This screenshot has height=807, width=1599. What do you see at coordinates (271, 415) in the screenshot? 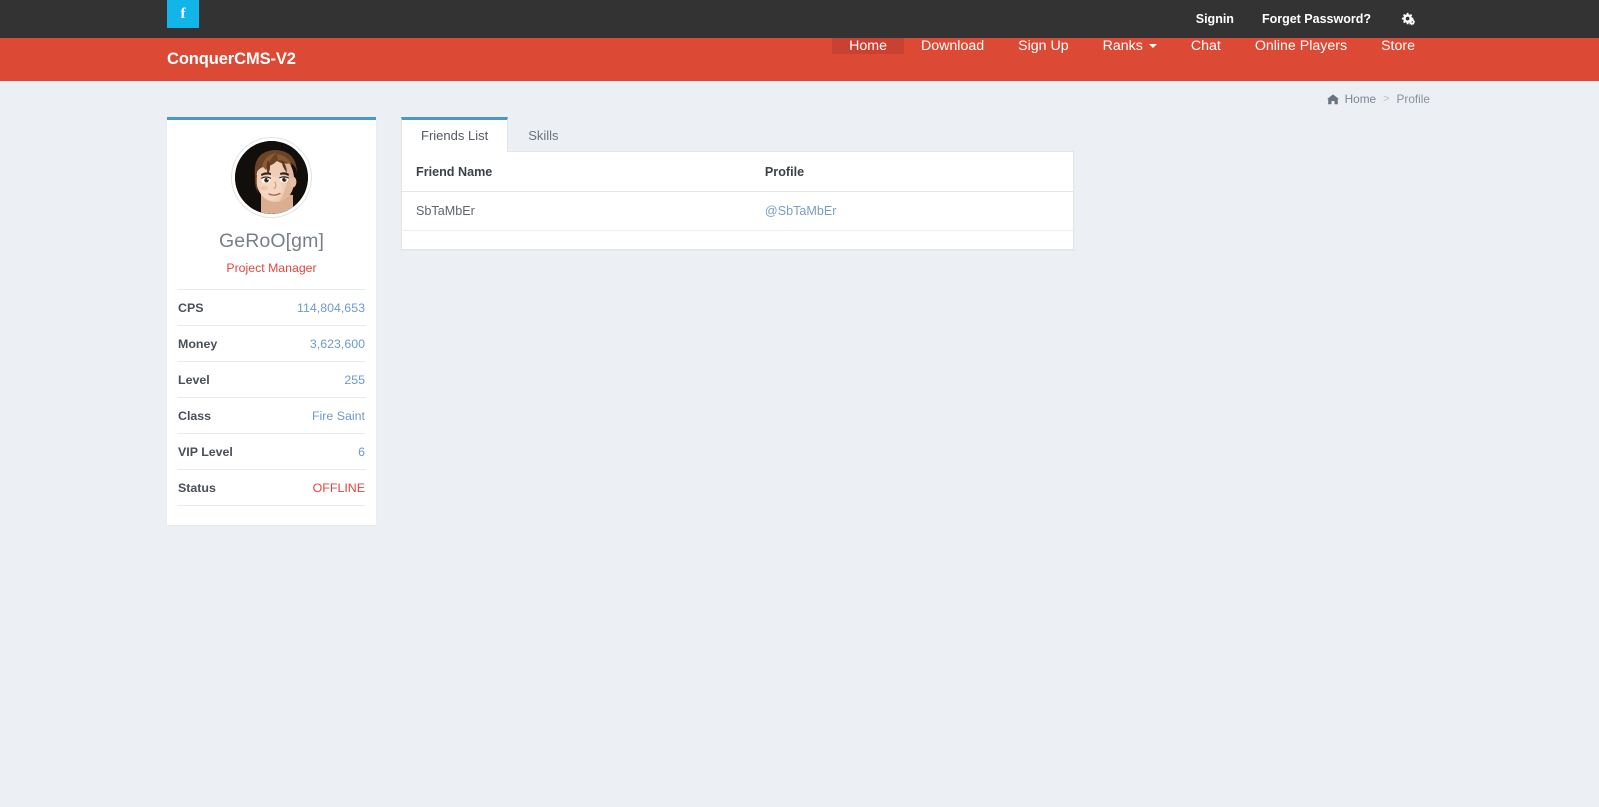
I see `stat-row-class: Class Fire Saint` at bounding box center [271, 415].